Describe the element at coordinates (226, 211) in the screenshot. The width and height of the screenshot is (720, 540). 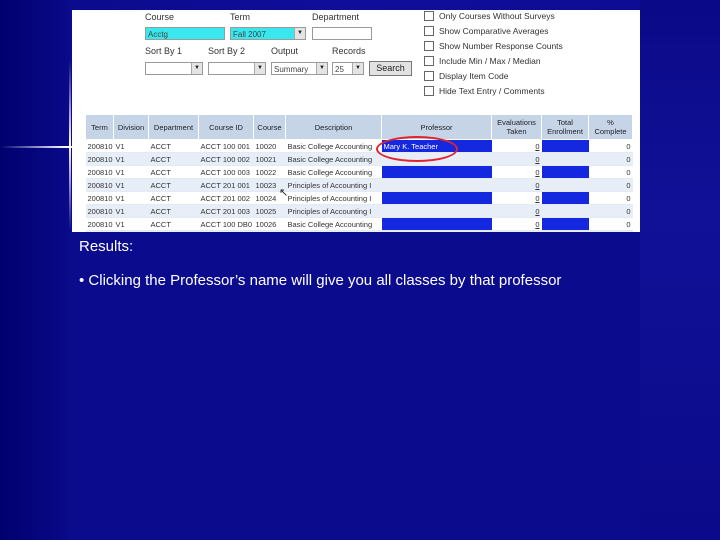
I see `table-cell: ACCT 201 003` at that location.